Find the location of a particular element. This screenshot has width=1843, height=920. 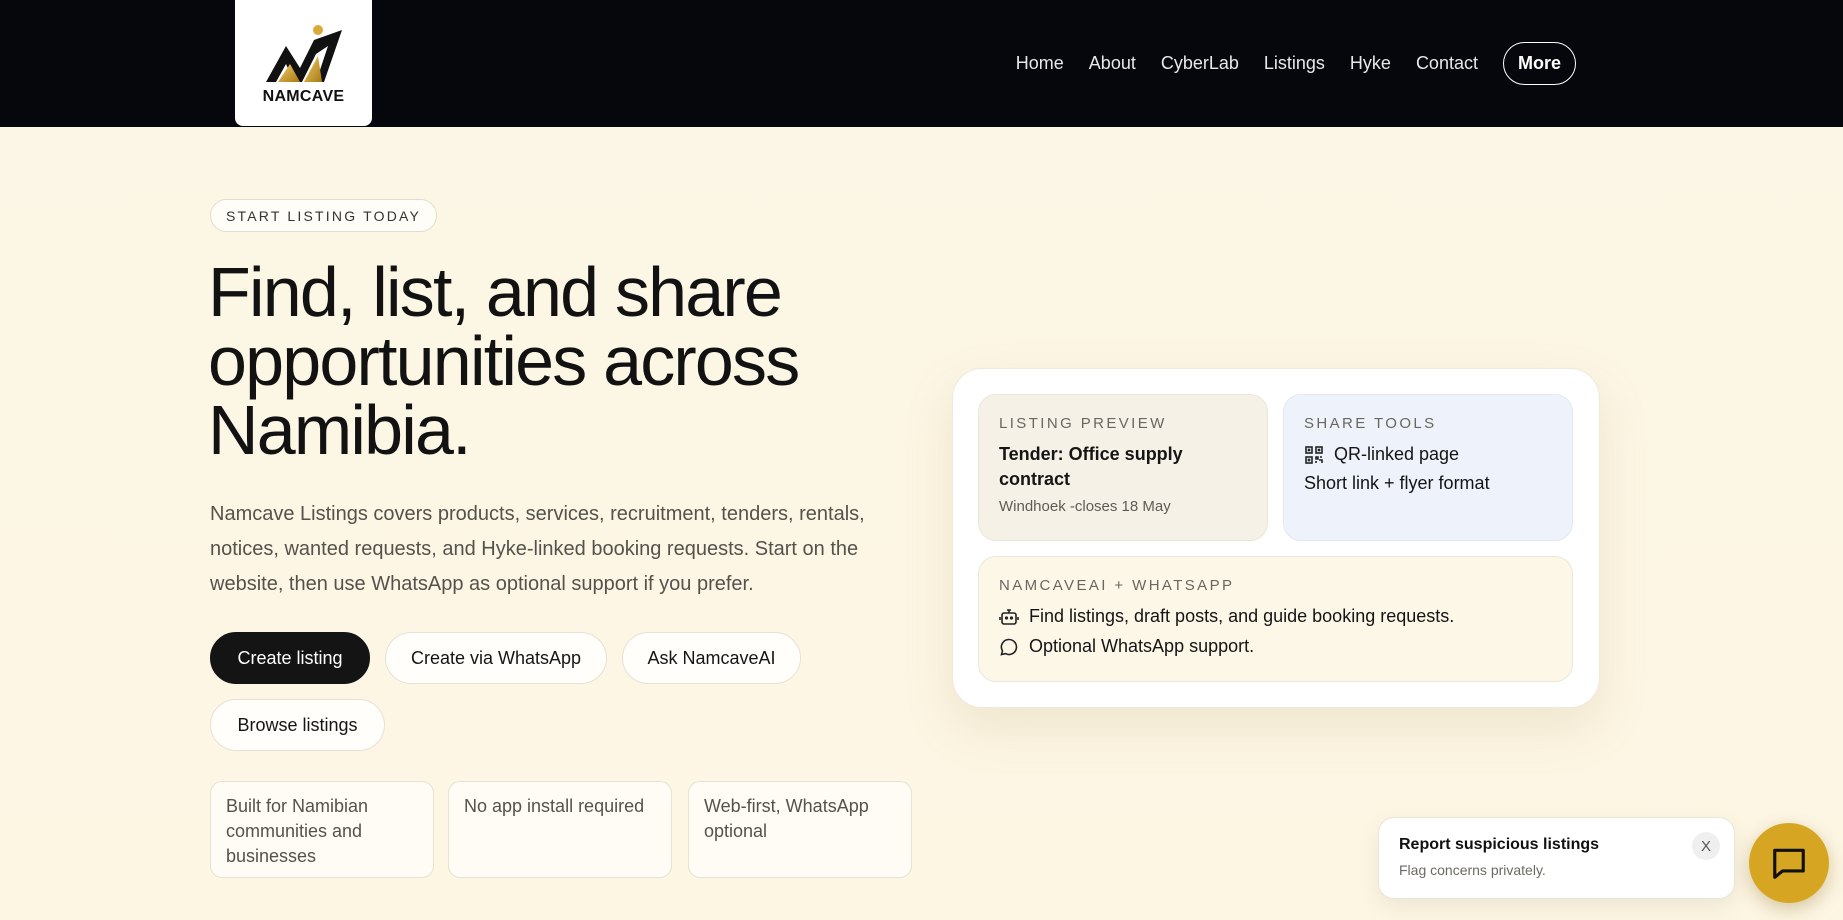

hero-title-line: Find, list, and share is located at coordinates (495, 292).